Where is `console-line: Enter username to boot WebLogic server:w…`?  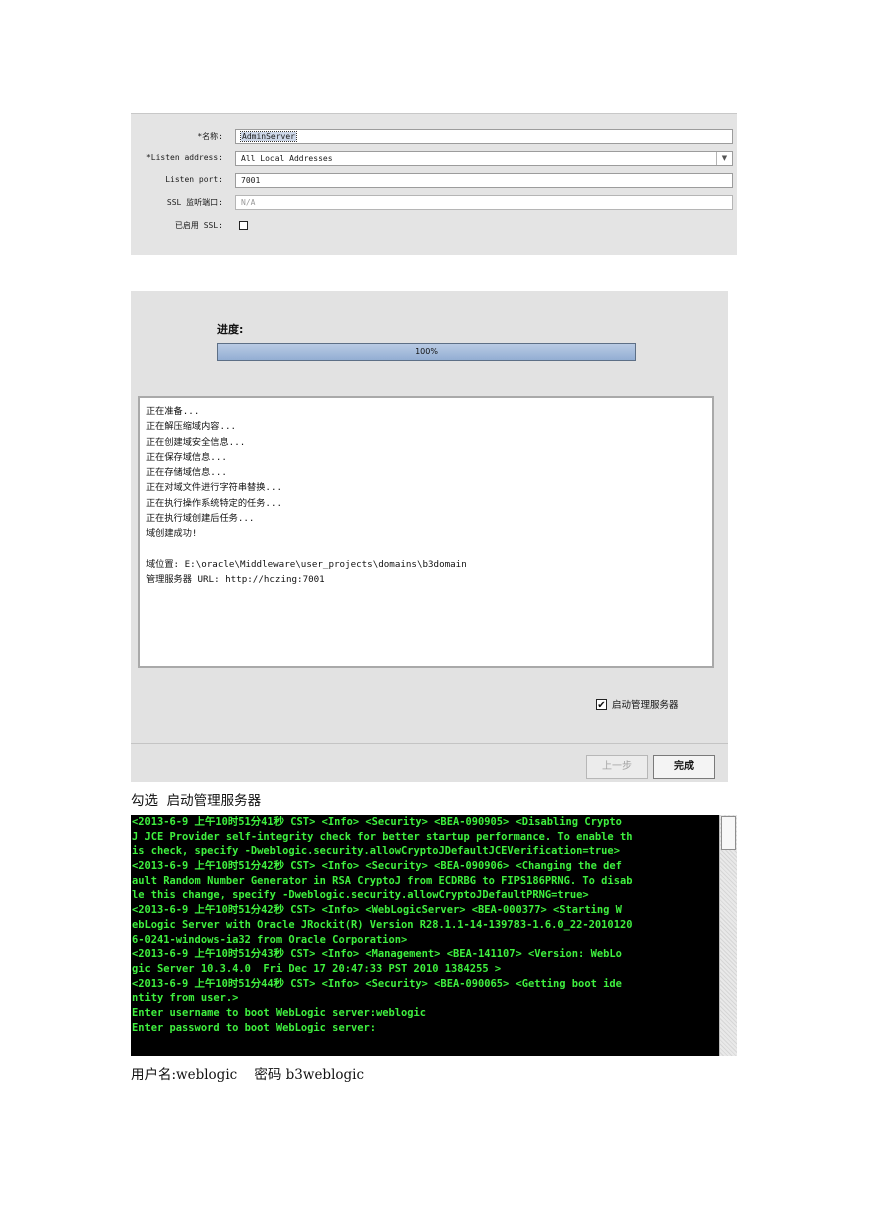
console-line: Enter username to boot WebLogic server:w… is located at coordinates (279, 1012).